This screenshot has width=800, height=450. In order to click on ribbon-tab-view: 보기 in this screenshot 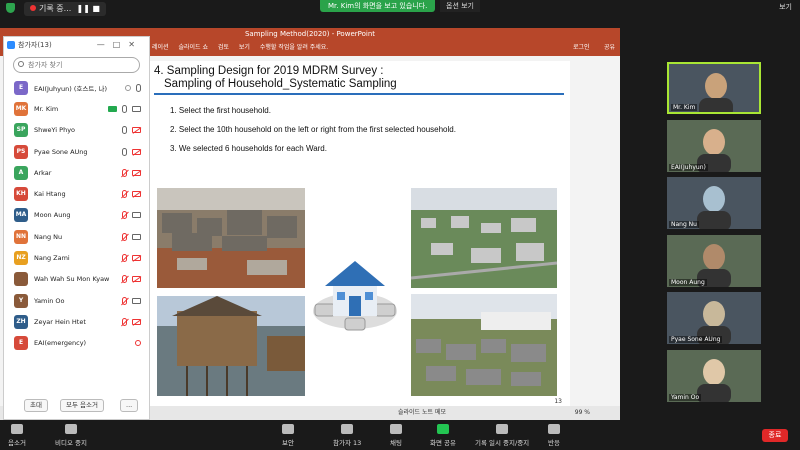, I will do `click(244, 47)`.